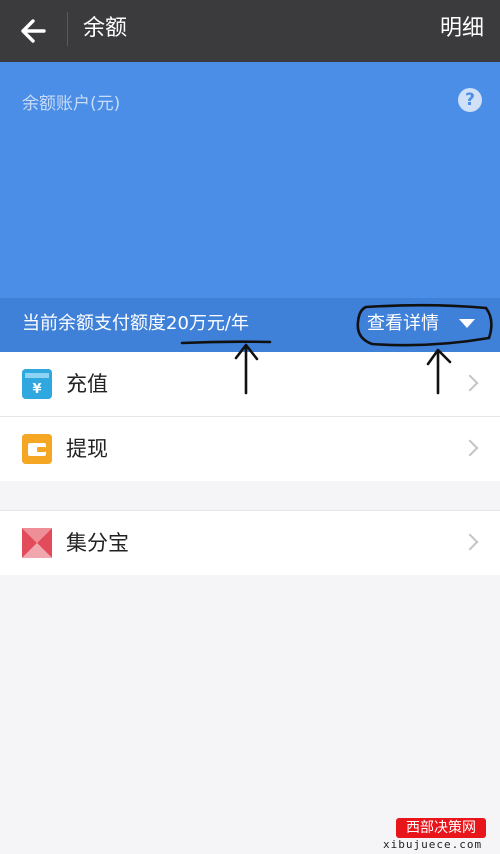 The width and height of the screenshot is (500, 854). I want to click on list-item-label: 提现, so click(87, 449).